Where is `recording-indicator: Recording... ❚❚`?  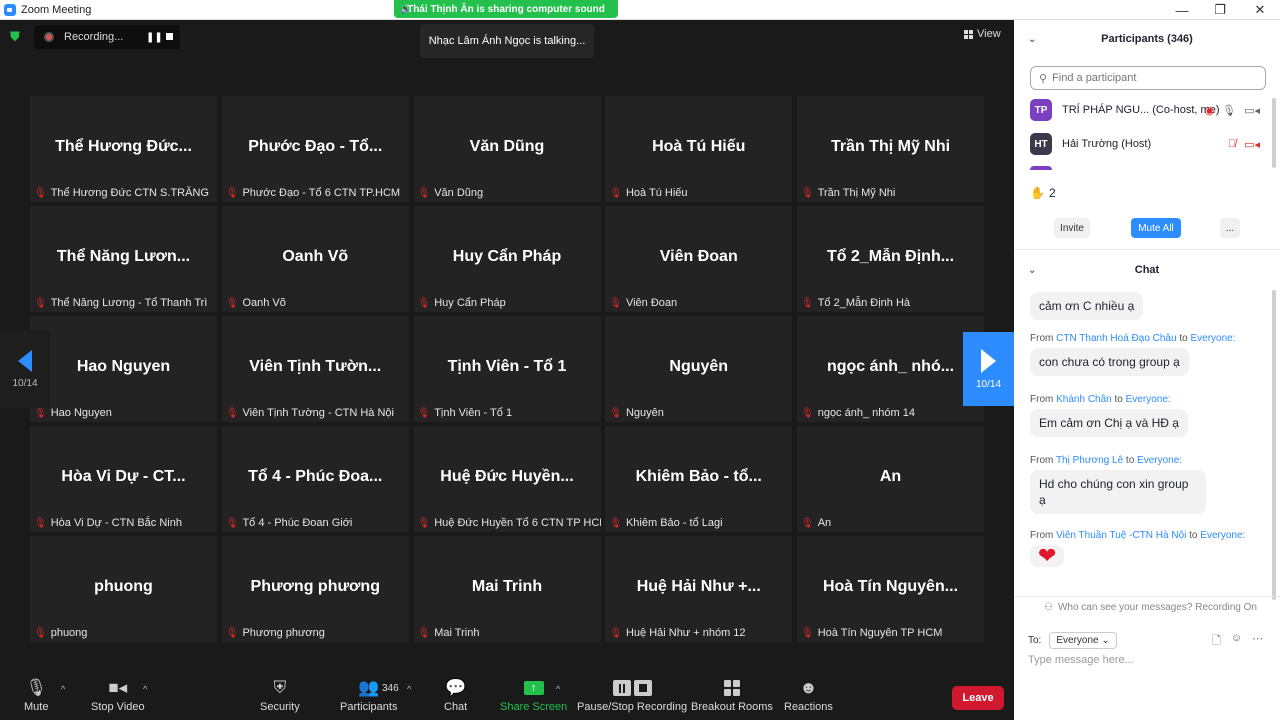
recording-indicator: Recording... ❚❚ is located at coordinates (107, 37).